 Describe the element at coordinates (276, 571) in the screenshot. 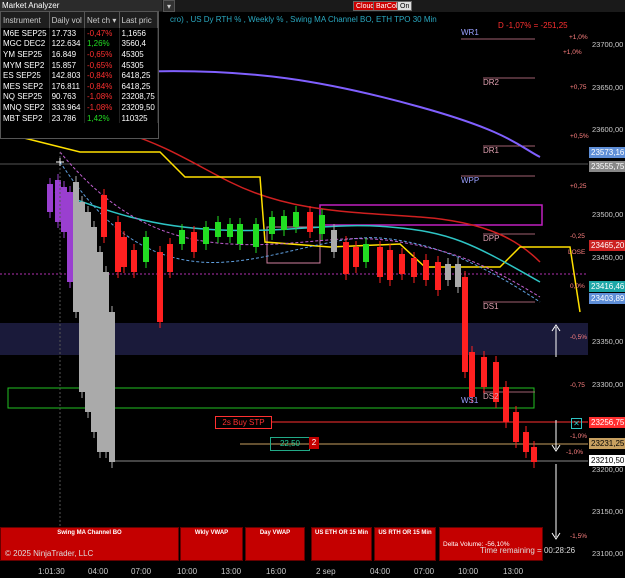

I see `time-tick-label: 16:00` at that location.